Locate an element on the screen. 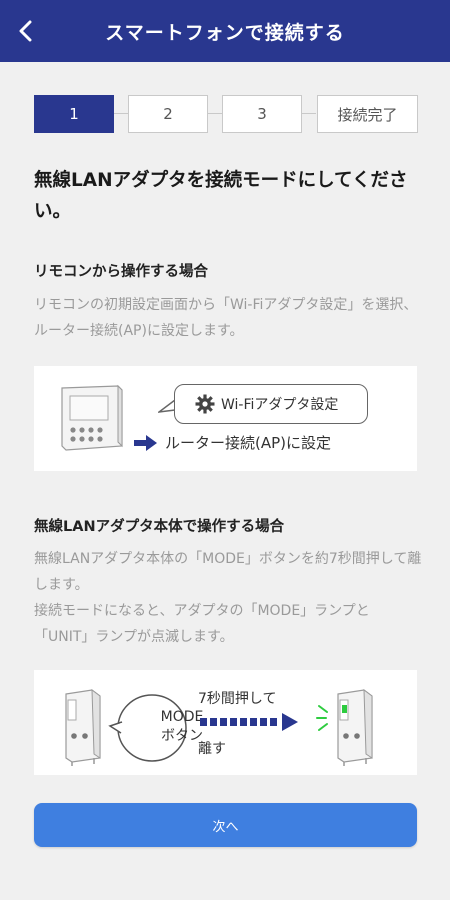  router-setting-label: ルーター接続(AP)に設定 is located at coordinates (248, 443).